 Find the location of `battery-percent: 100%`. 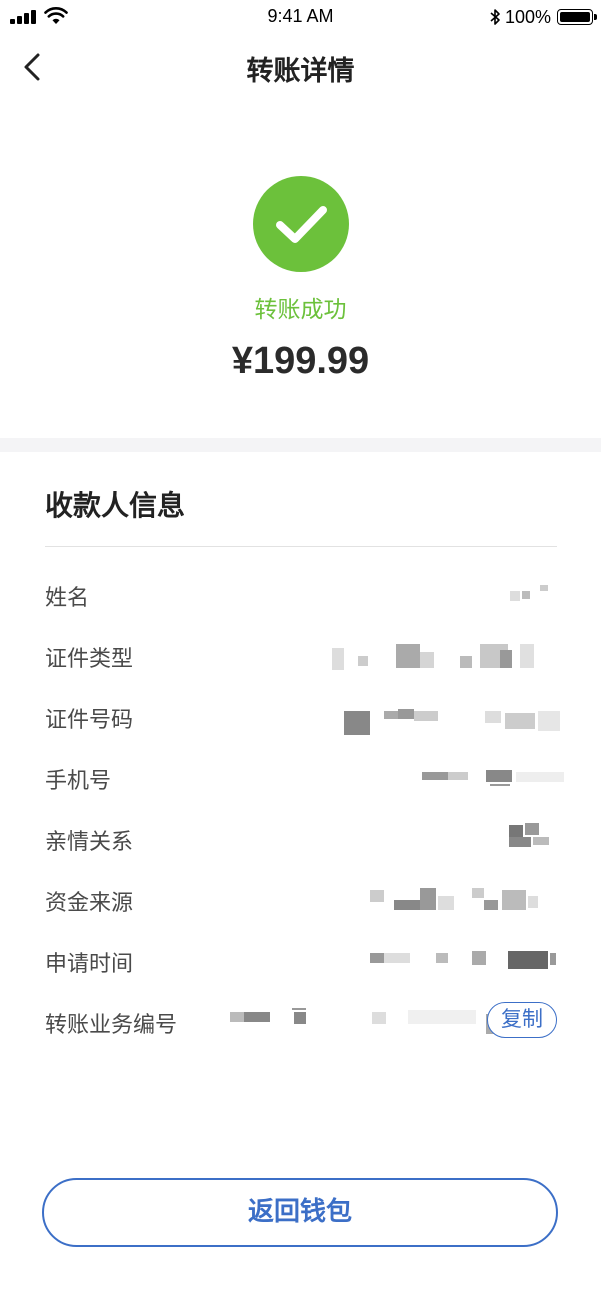

battery-percent: 100% is located at coordinates (527, 16).